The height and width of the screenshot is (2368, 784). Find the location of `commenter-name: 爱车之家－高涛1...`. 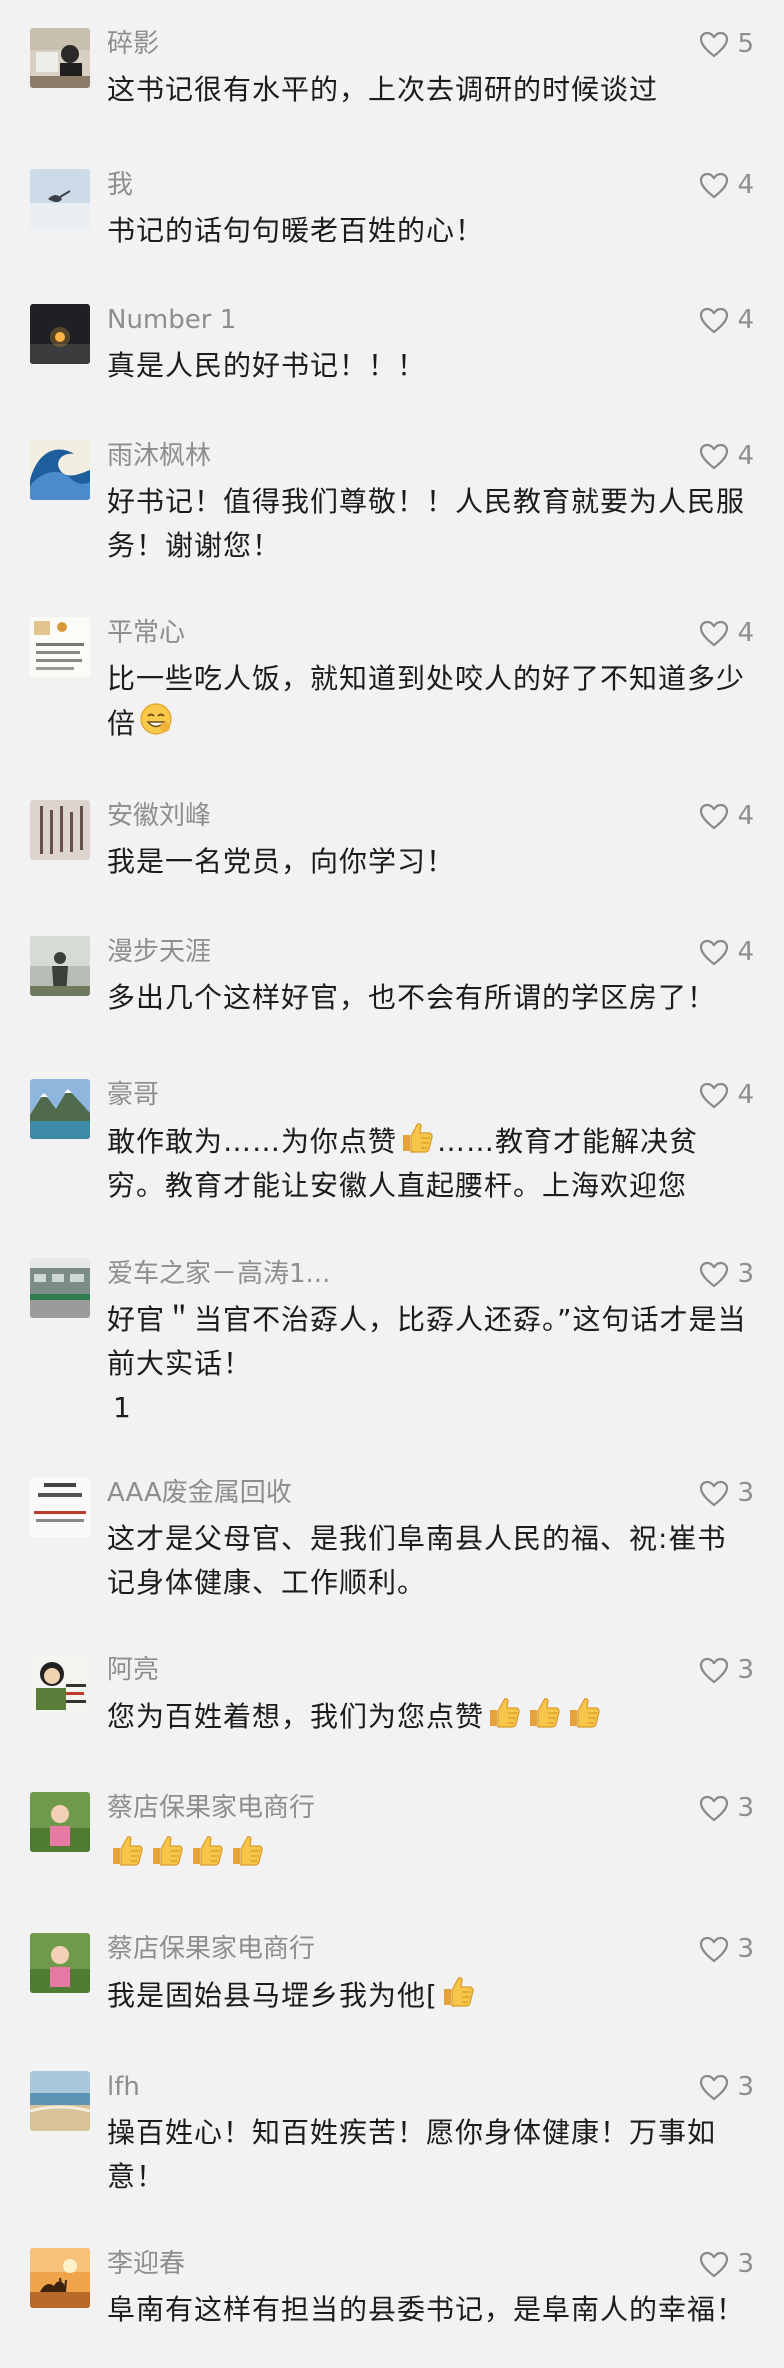

commenter-name: 爱车之家－高涛1... is located at coordinates (218, 1274).